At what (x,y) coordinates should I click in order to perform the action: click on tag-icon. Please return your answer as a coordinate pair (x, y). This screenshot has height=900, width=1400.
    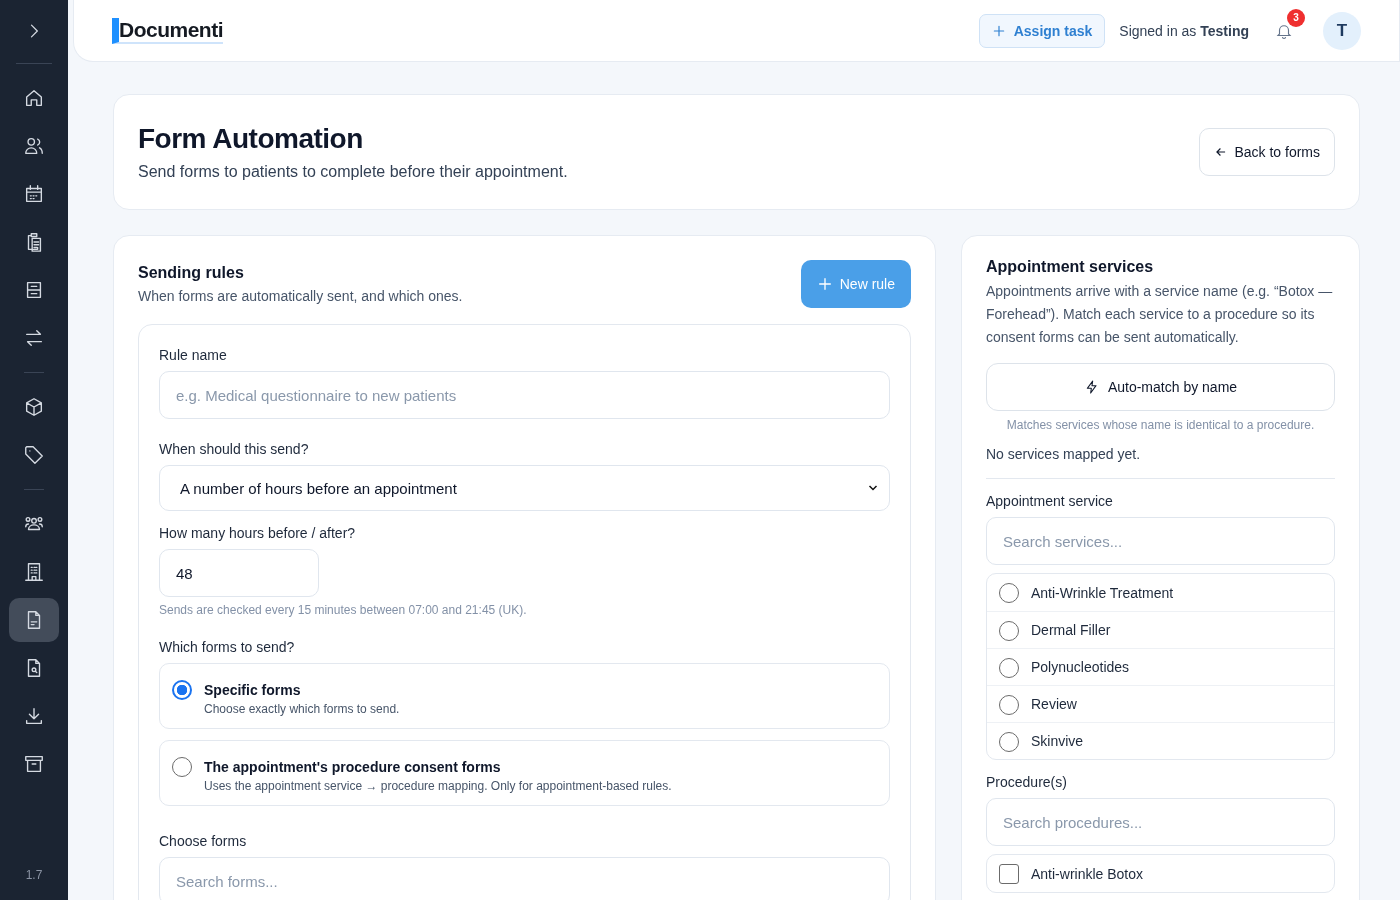
    Looking at the image, I should click on (34, 455).